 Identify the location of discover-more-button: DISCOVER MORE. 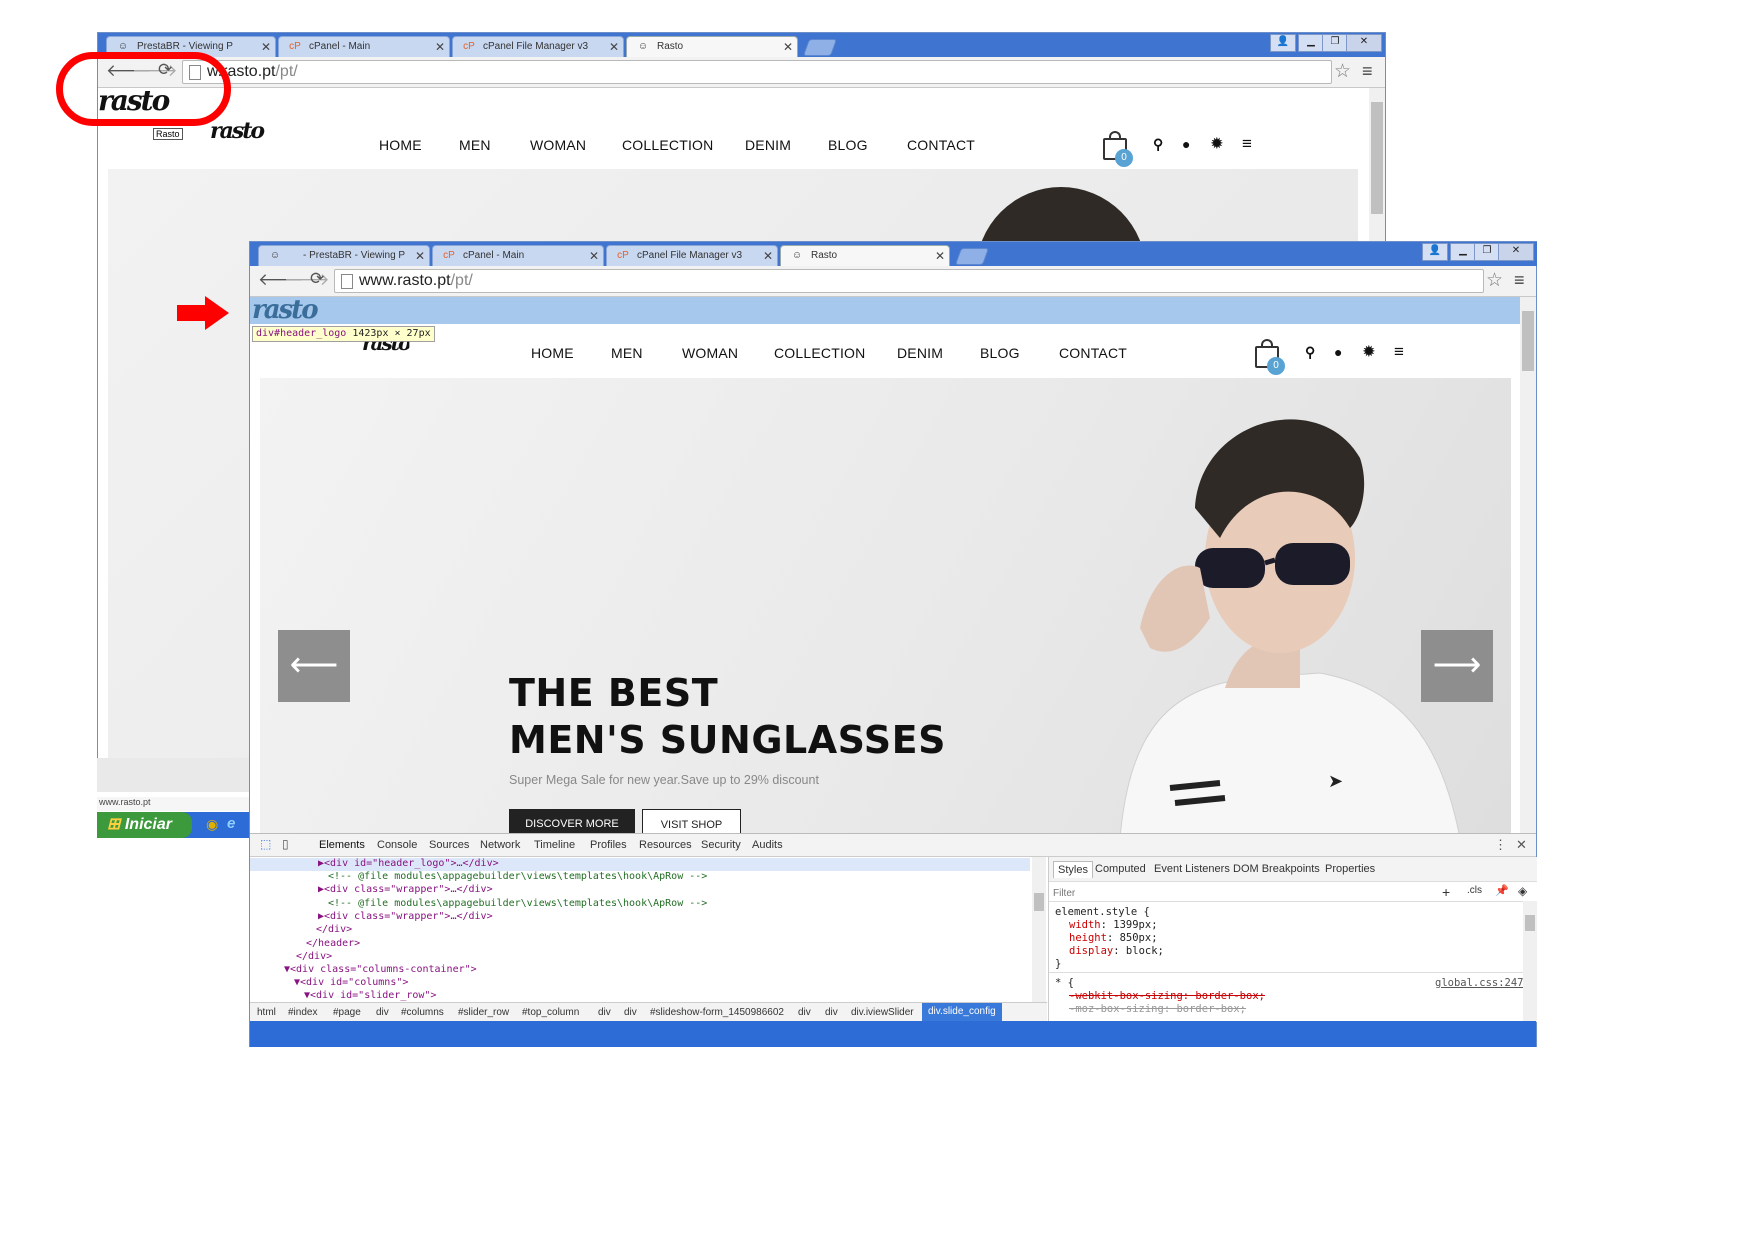
(572, 821).